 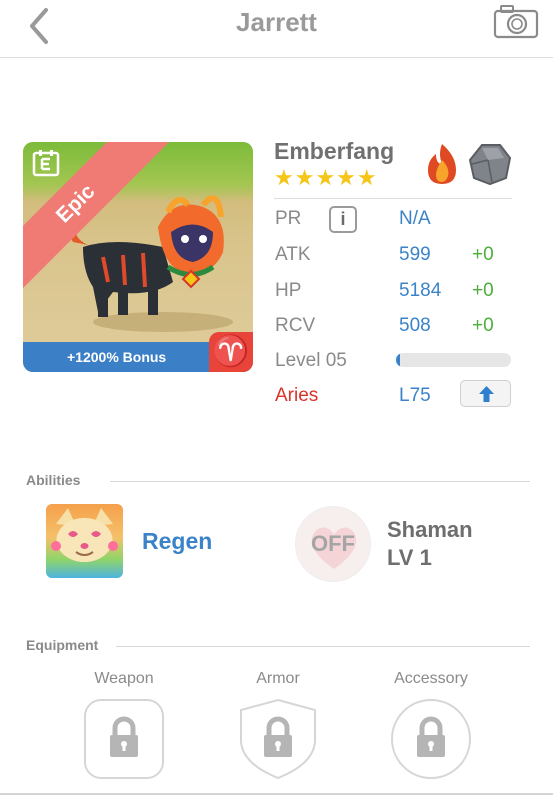 What do you see at coordinates (177, 541) in the screenshot?
I see `ability-name: Regen` at bounding box center [177, 541].